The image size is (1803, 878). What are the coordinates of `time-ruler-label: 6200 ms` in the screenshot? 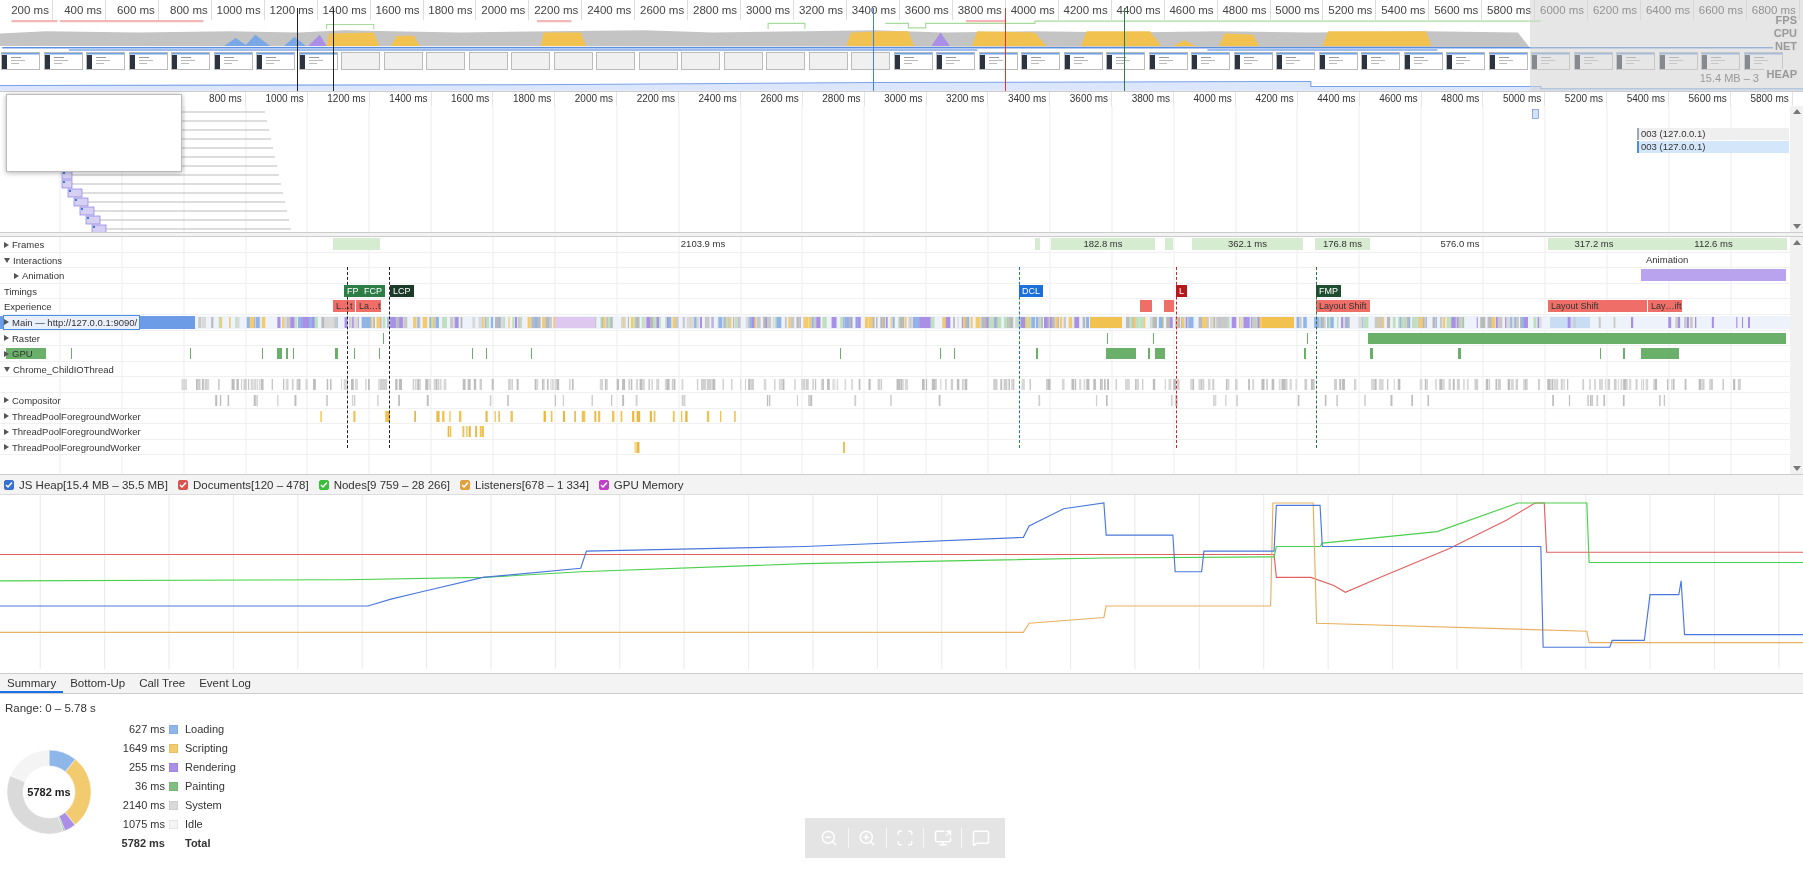 It's located at (1615, 10).